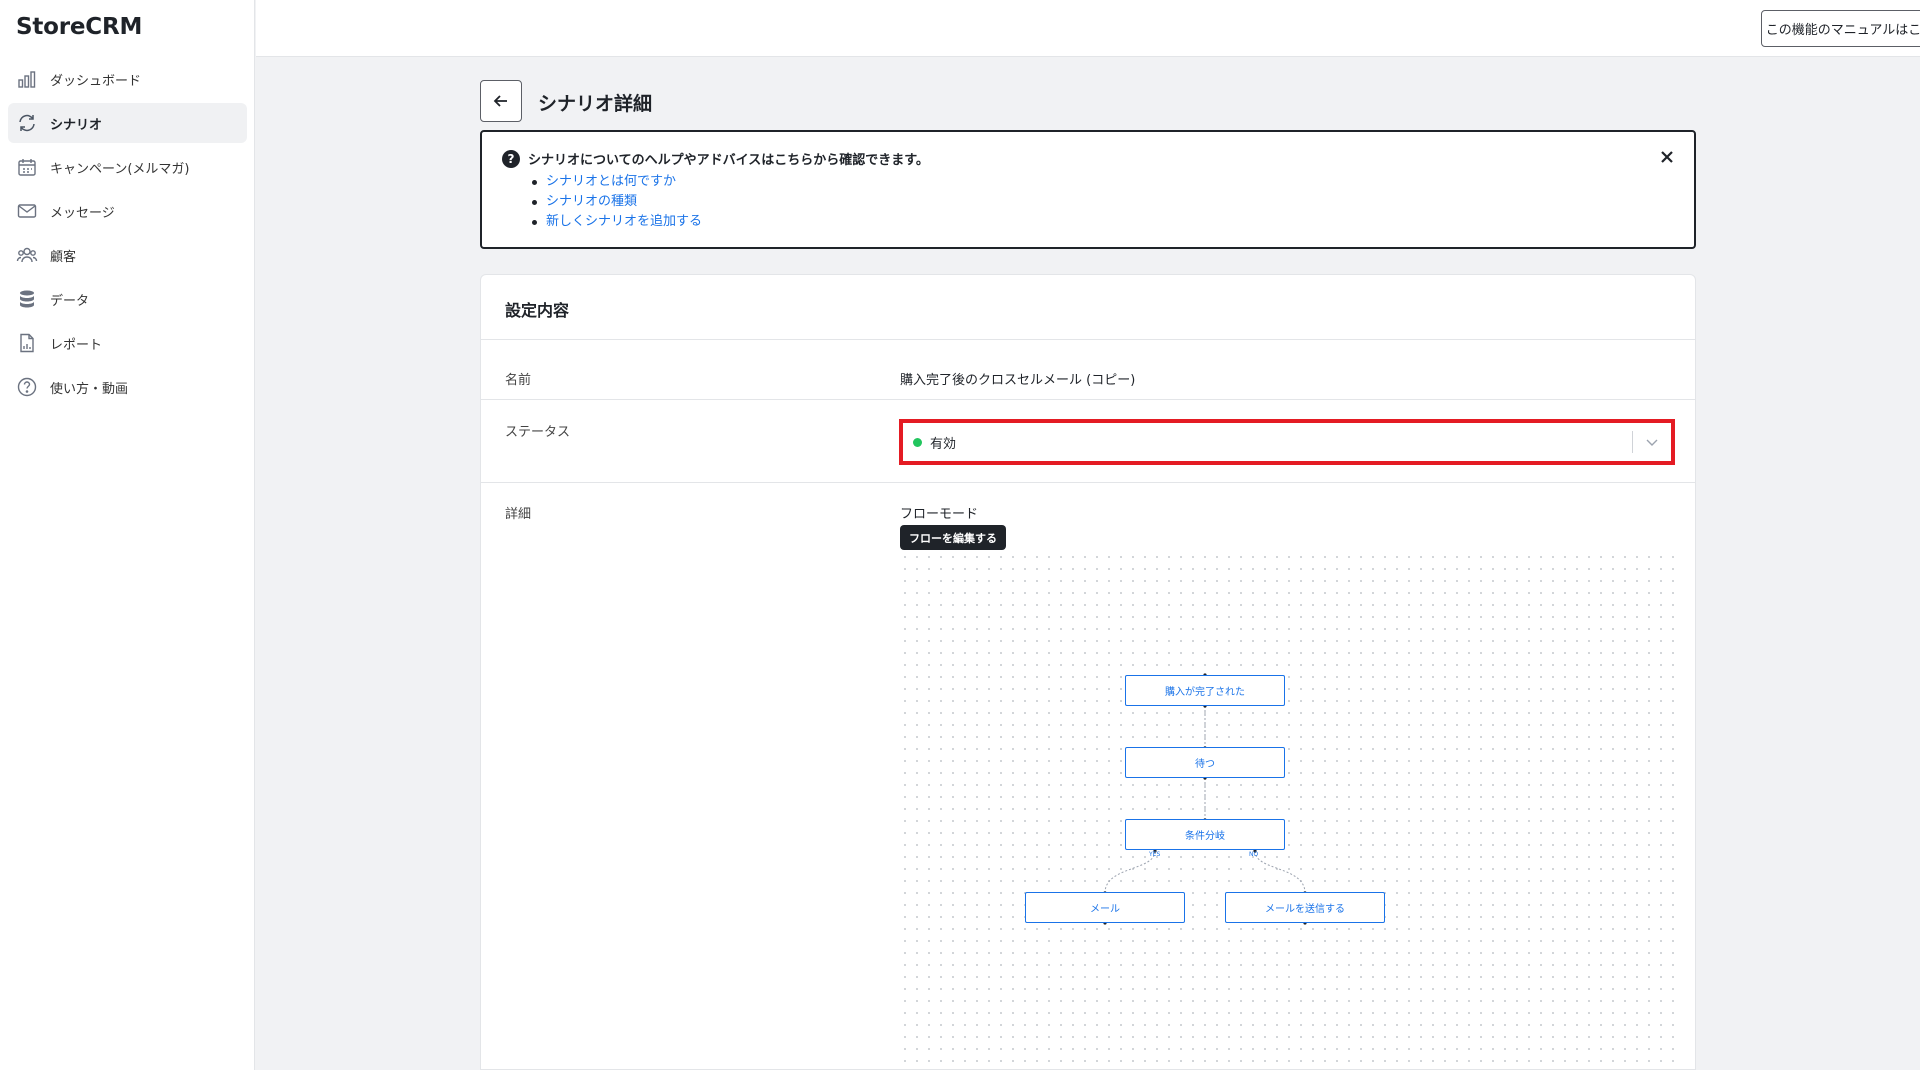 The height and width of the screenshot is (1070, 1920). What do you see at coordinates (27, 211) in the screenshot?
I see `mail-icon` at bounding box center [27, 211].